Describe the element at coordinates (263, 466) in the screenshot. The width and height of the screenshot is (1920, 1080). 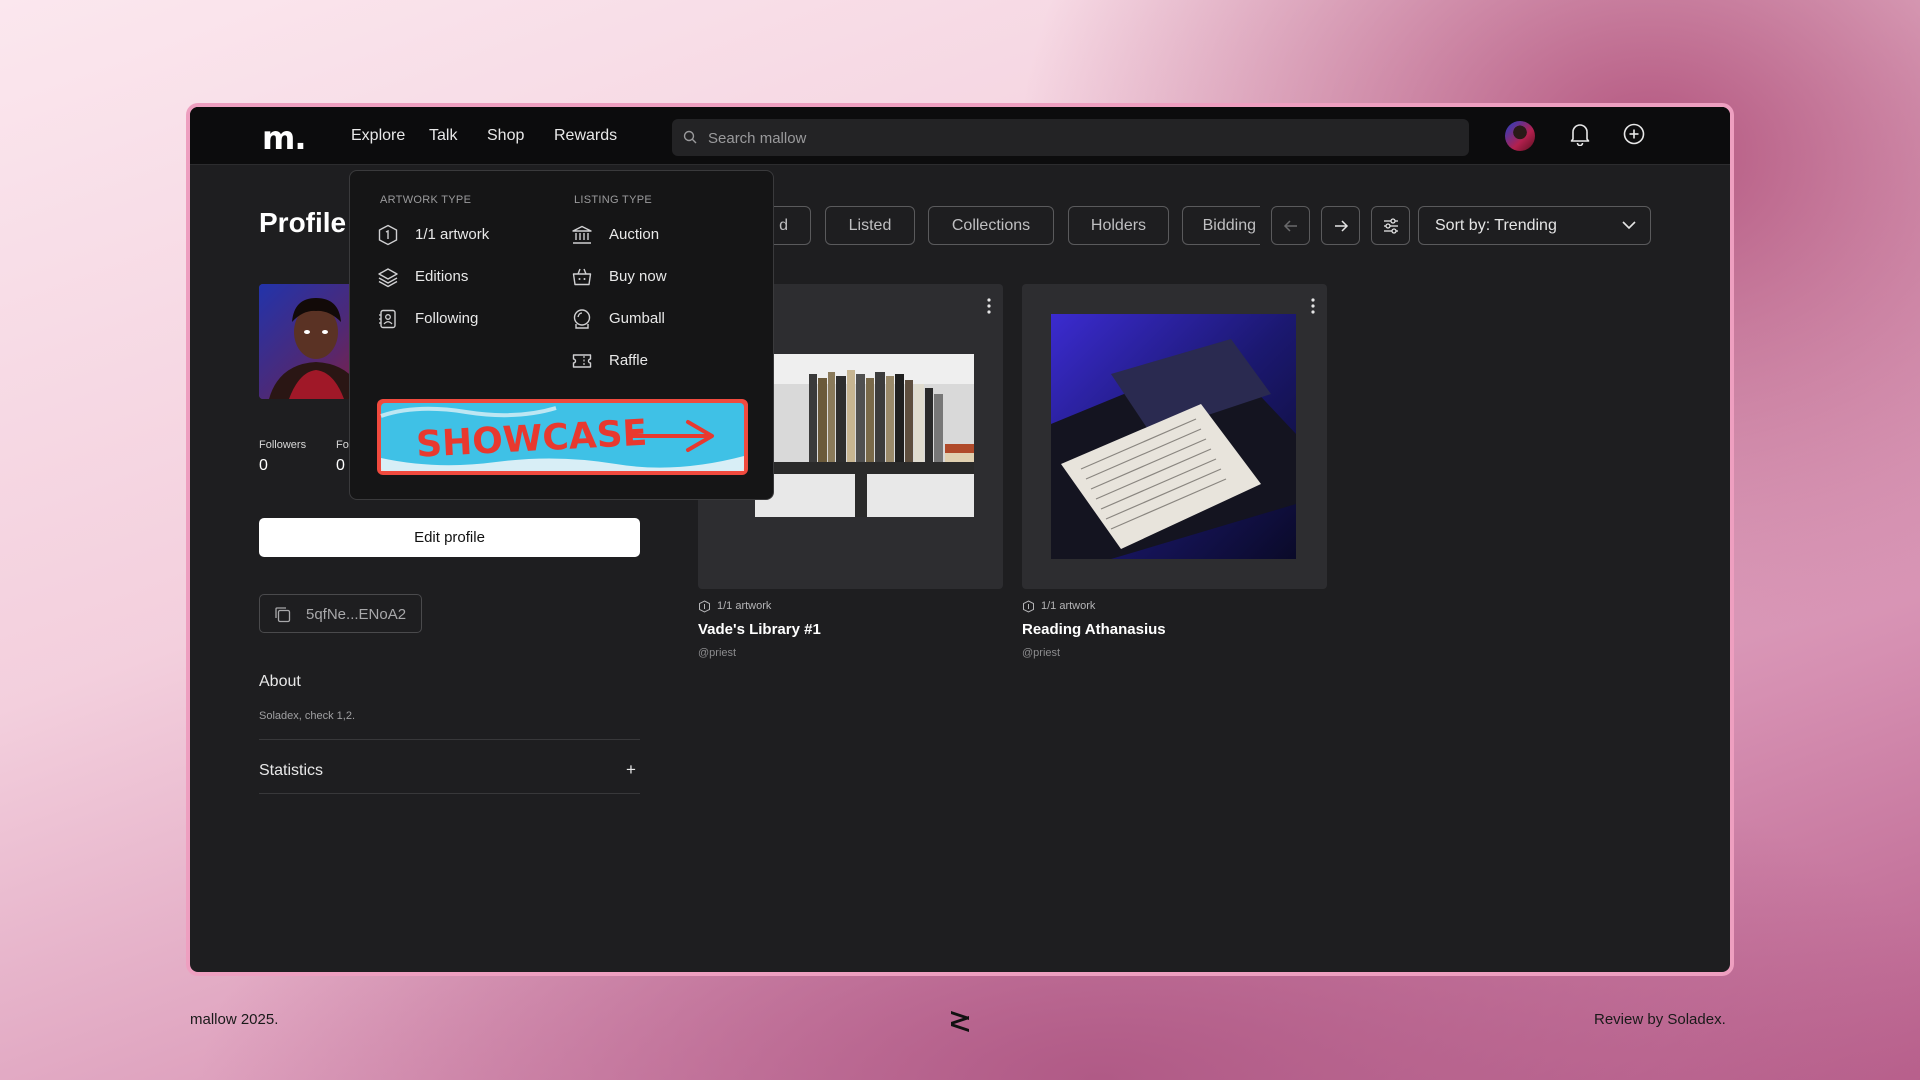
I see `followers-count: 0` at that location.